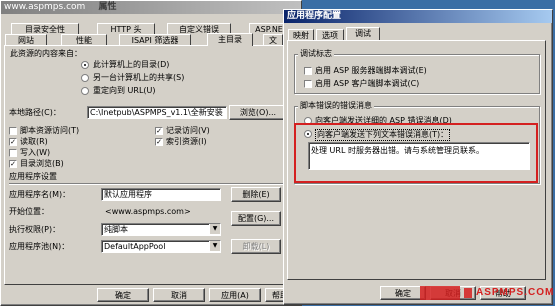  I want to click on properties-titlebar: www.aspmps.com 属性, so click(151, 7).